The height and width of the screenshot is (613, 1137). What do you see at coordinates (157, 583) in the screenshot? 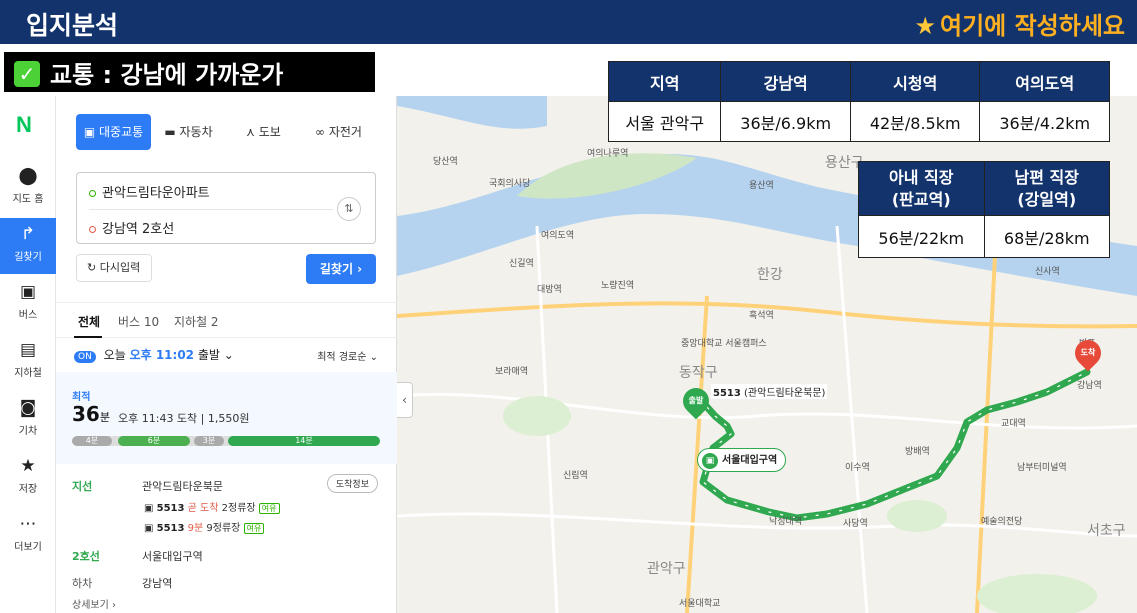
I see `step-place: 강남역` at bounding box center [157, 583].